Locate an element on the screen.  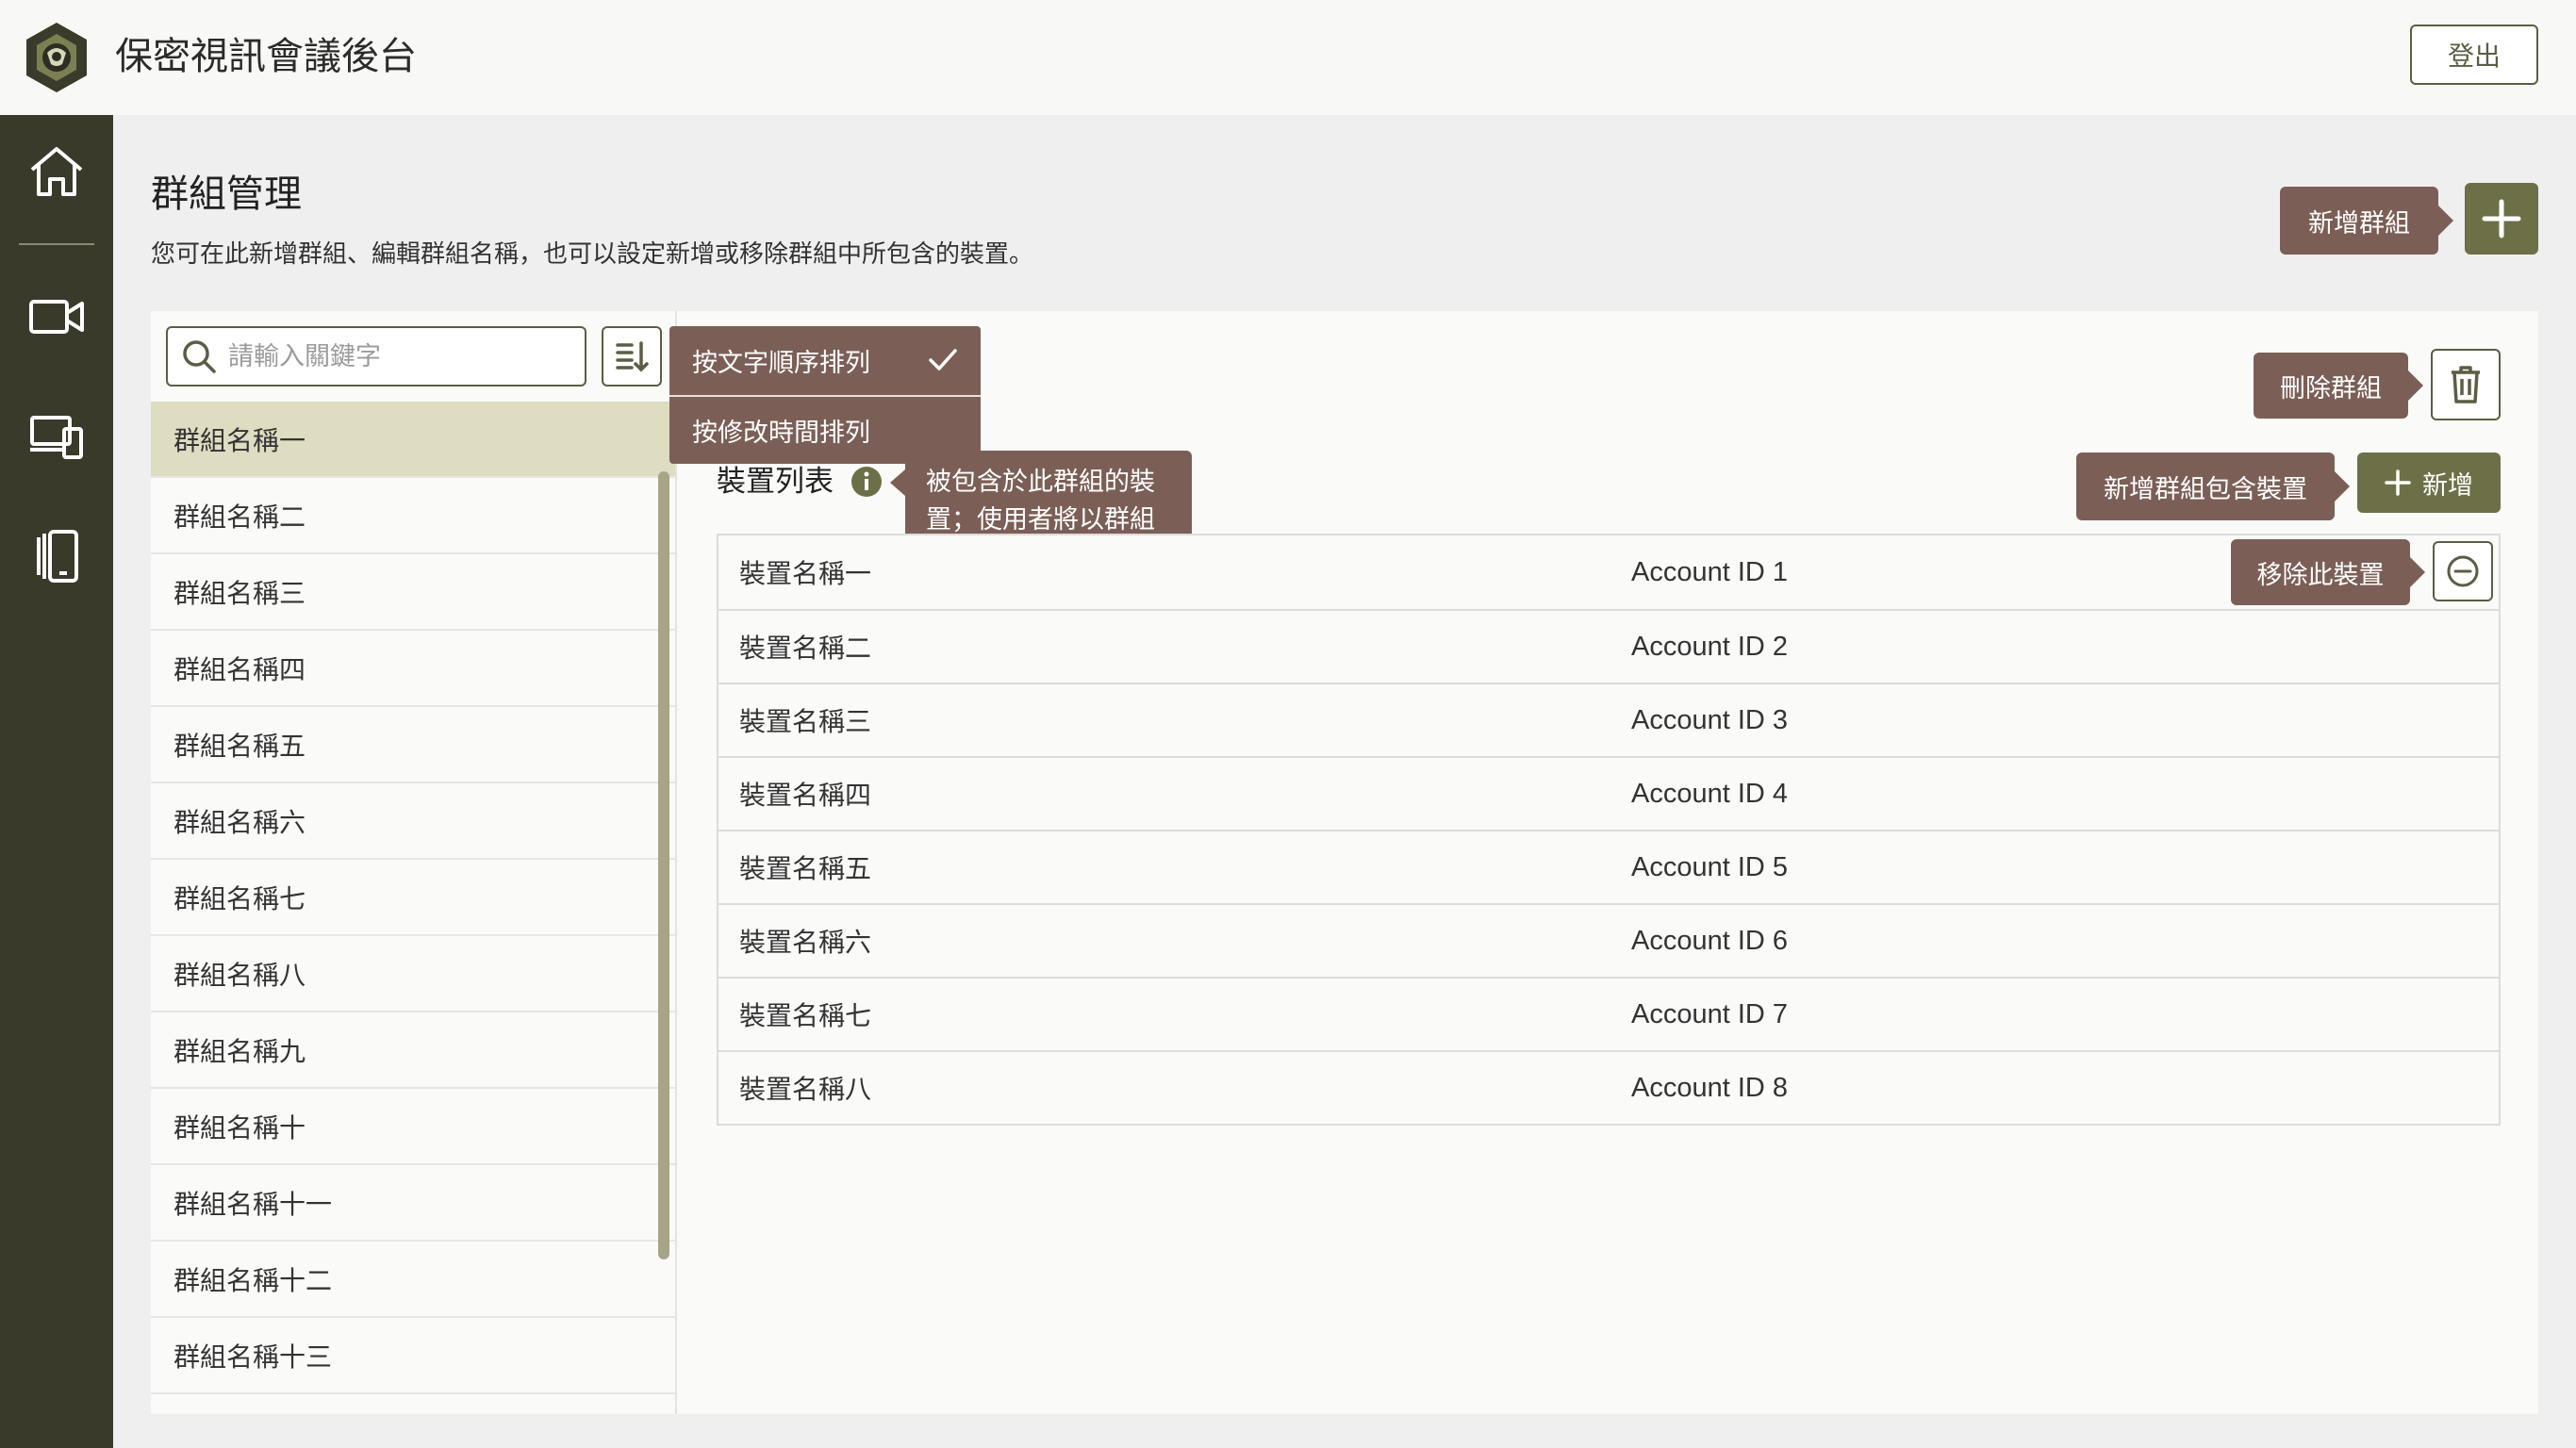
device-account-id: Account ID 6 is located at coordinates (1710, 940).